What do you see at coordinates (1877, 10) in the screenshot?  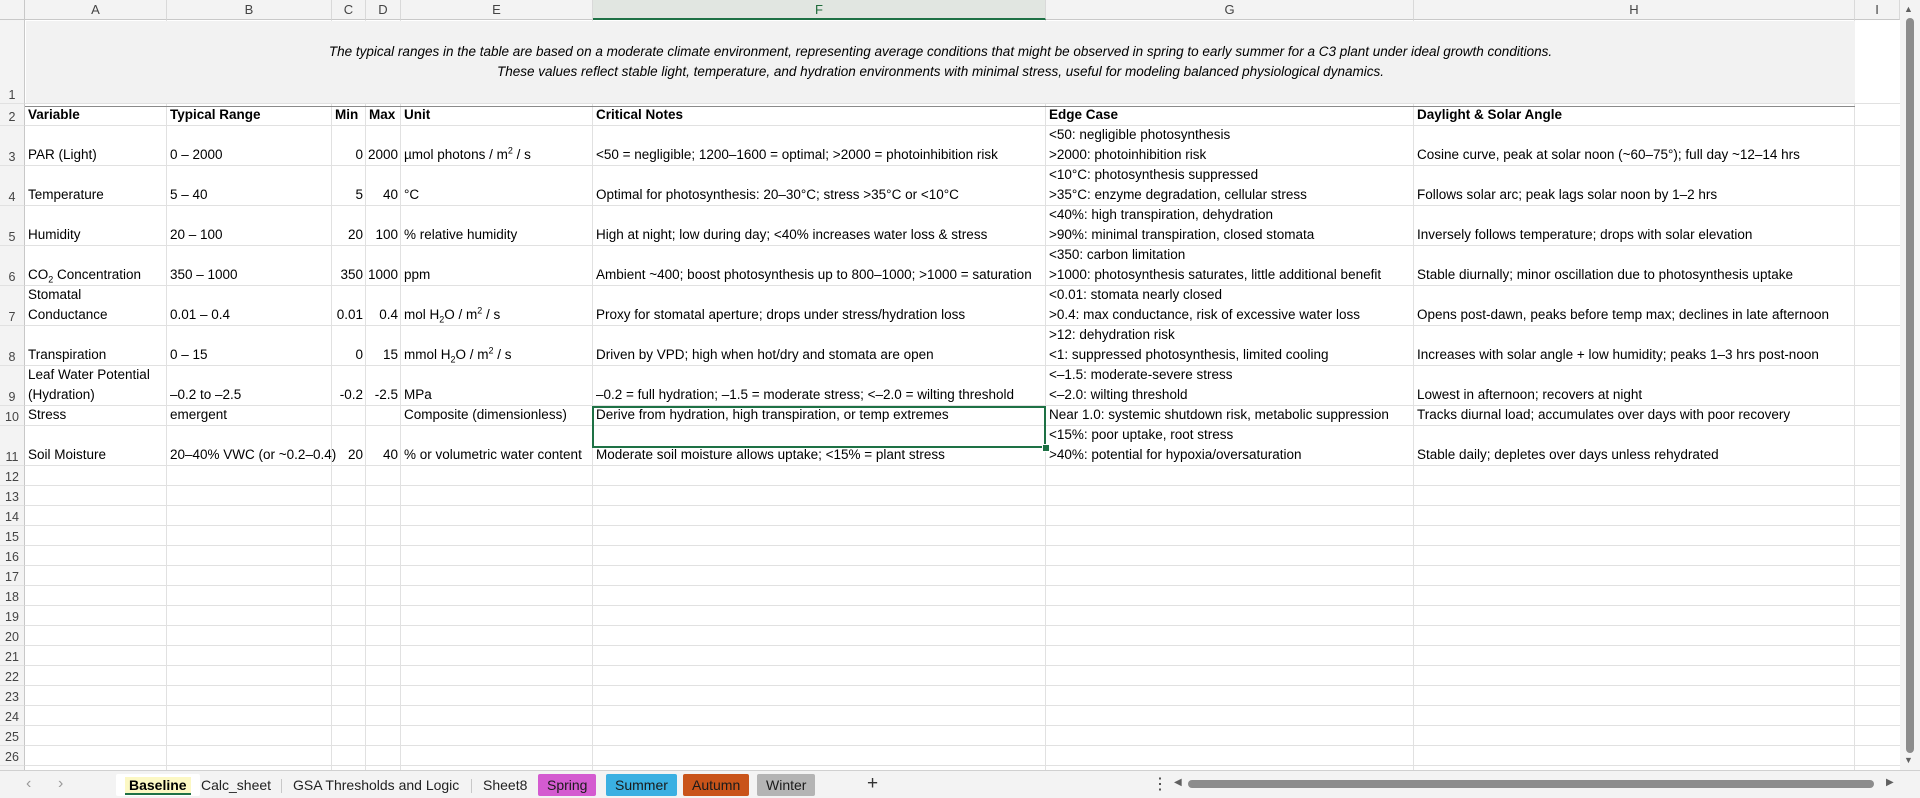 I see `column-header: I` at bounding box center [1877, 10].